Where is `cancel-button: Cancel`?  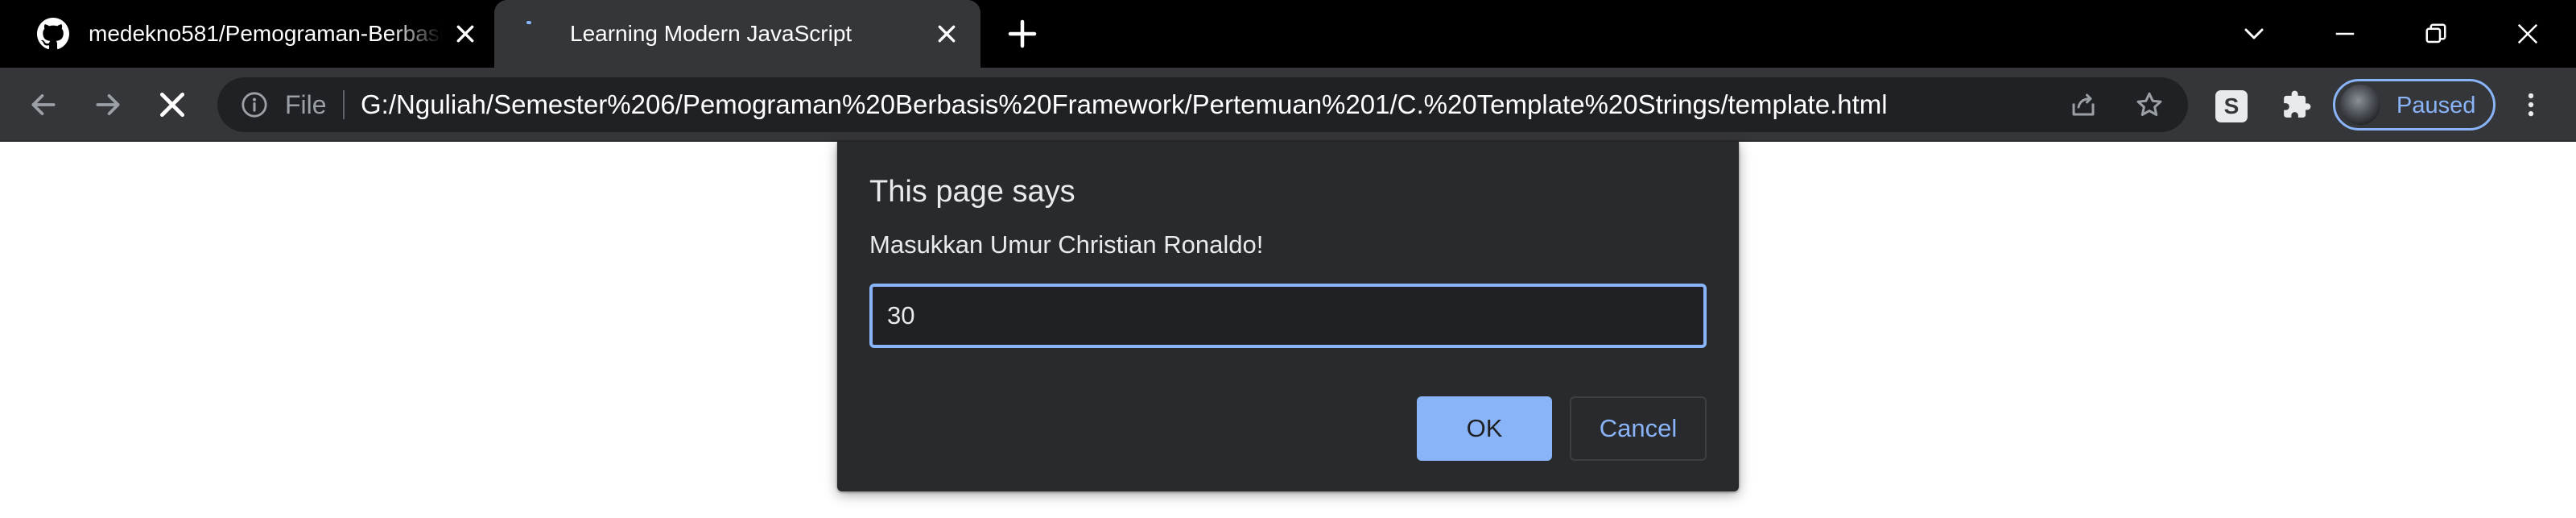
cancel-button: Cancel is located at coordinates (1638, 429).